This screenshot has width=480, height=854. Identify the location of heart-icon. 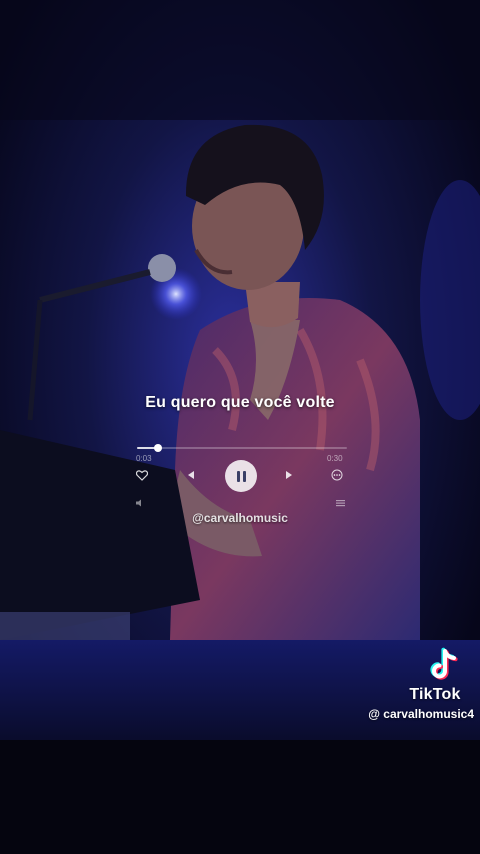
(142, 475).